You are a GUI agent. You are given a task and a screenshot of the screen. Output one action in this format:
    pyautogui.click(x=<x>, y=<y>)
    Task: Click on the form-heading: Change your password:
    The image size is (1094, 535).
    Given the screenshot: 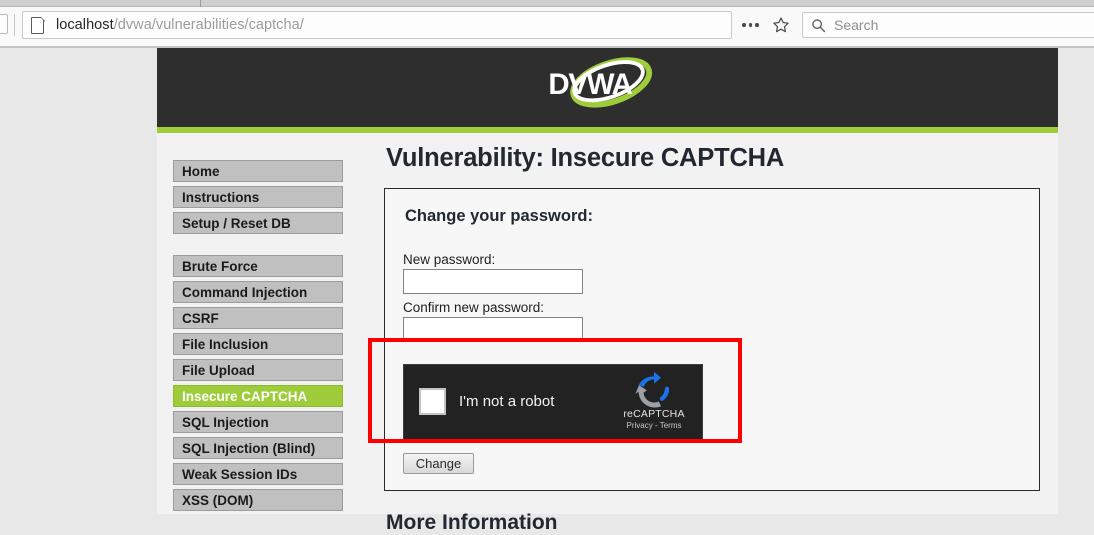 What is the action you would take?
    pyautogui.click(x=499, y=216)
    